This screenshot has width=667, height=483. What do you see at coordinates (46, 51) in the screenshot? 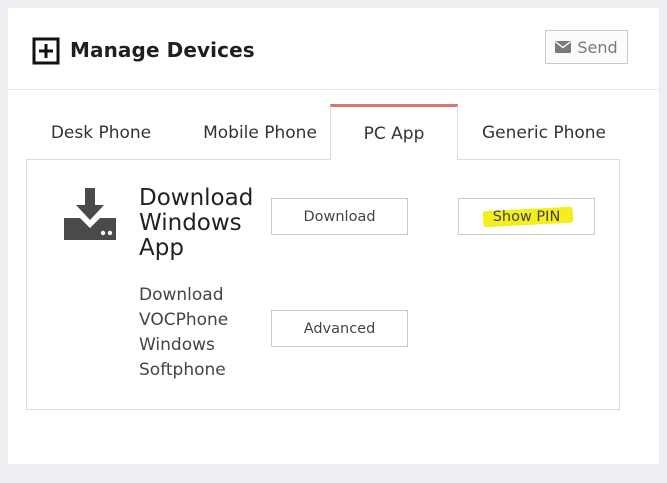
I see `plus-square-icon` at bounding box center [46, 51].